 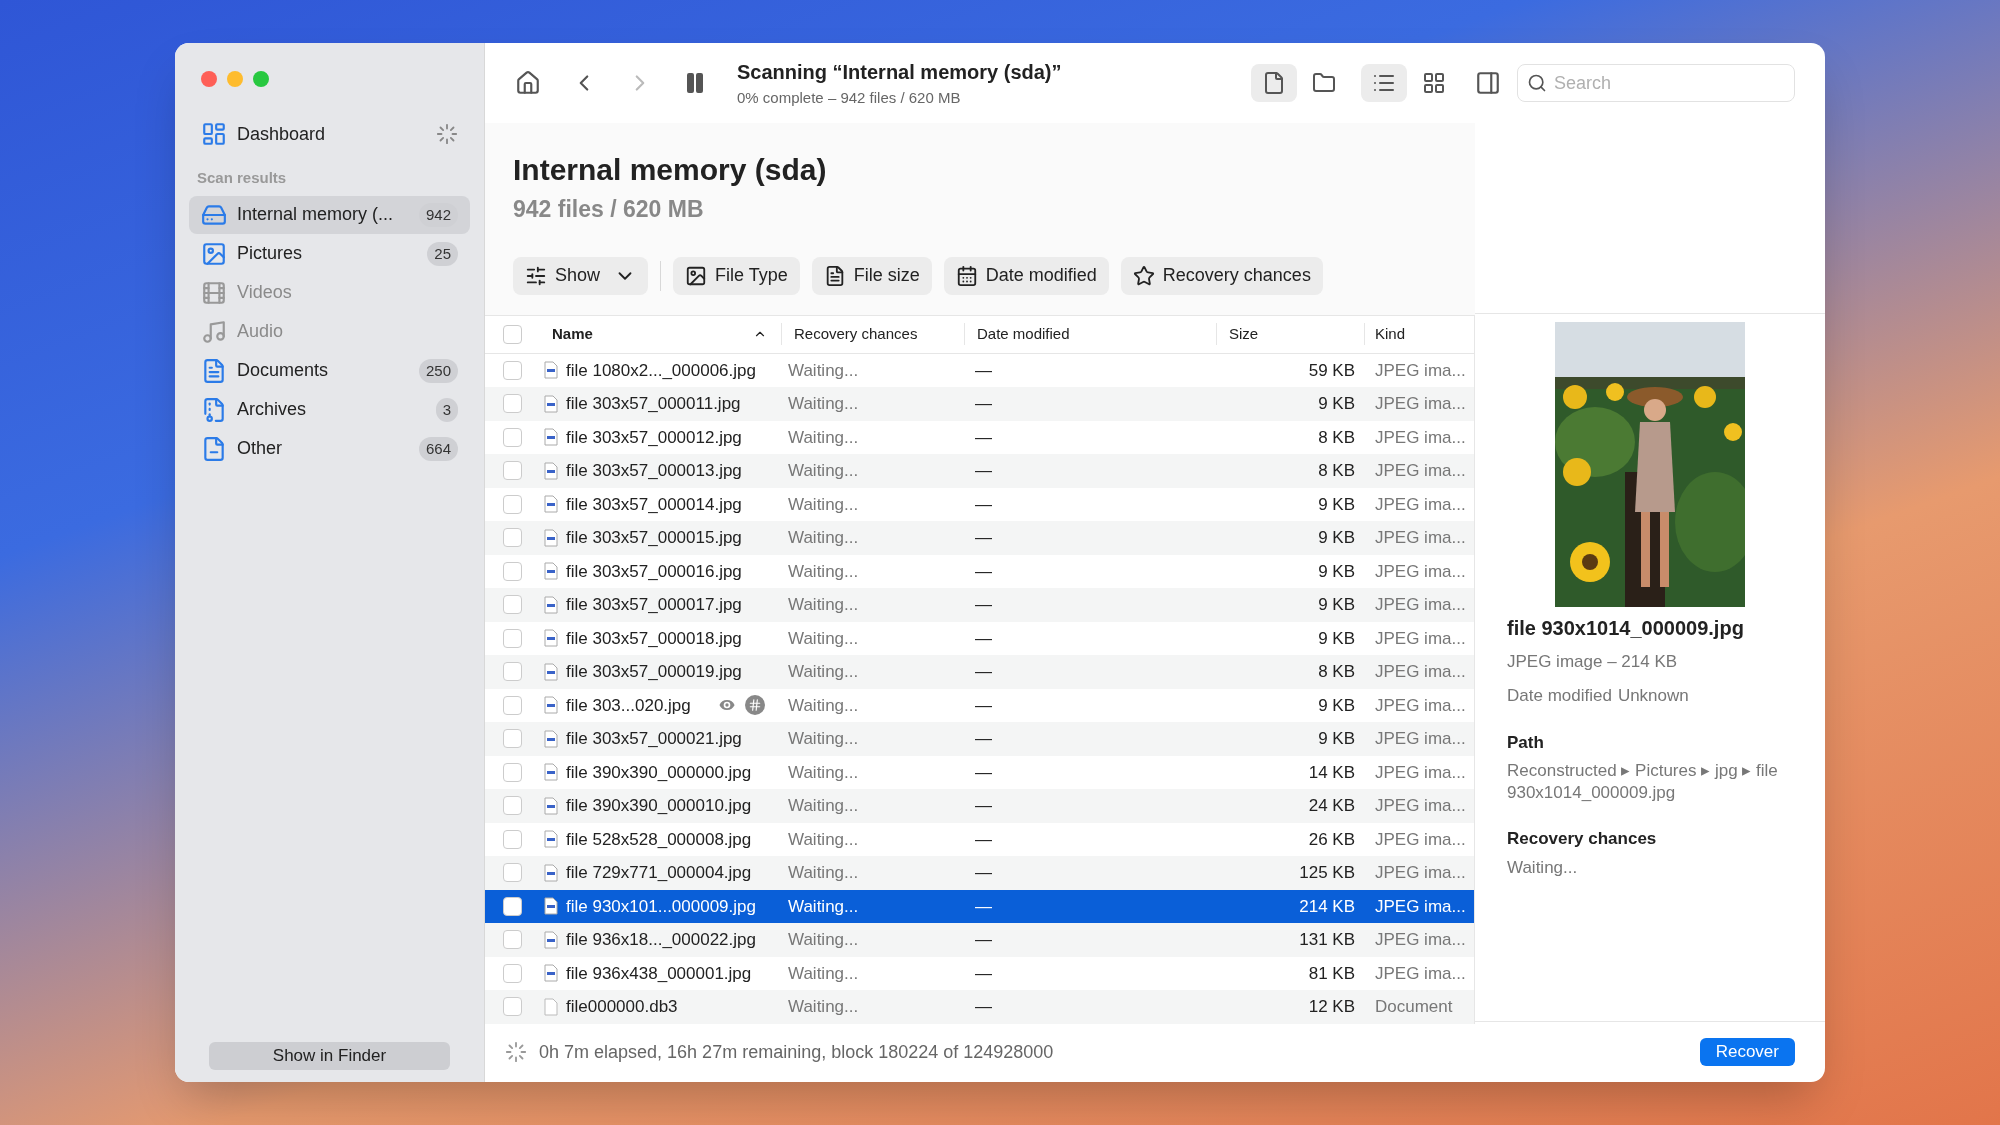 I want to click on sidebar-item: Internal memory (... 942, so click(x=329, y=214).